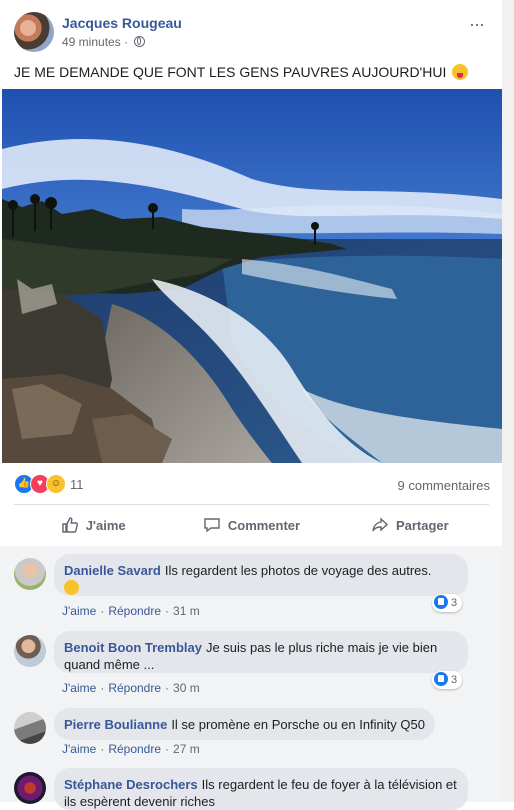 This screenshot has width=514, height=810. Describe the element at coordinates (254, 32) in the screenshot. I see `post-header: Jacques Rougeau 49 minutes · ···` at that location.